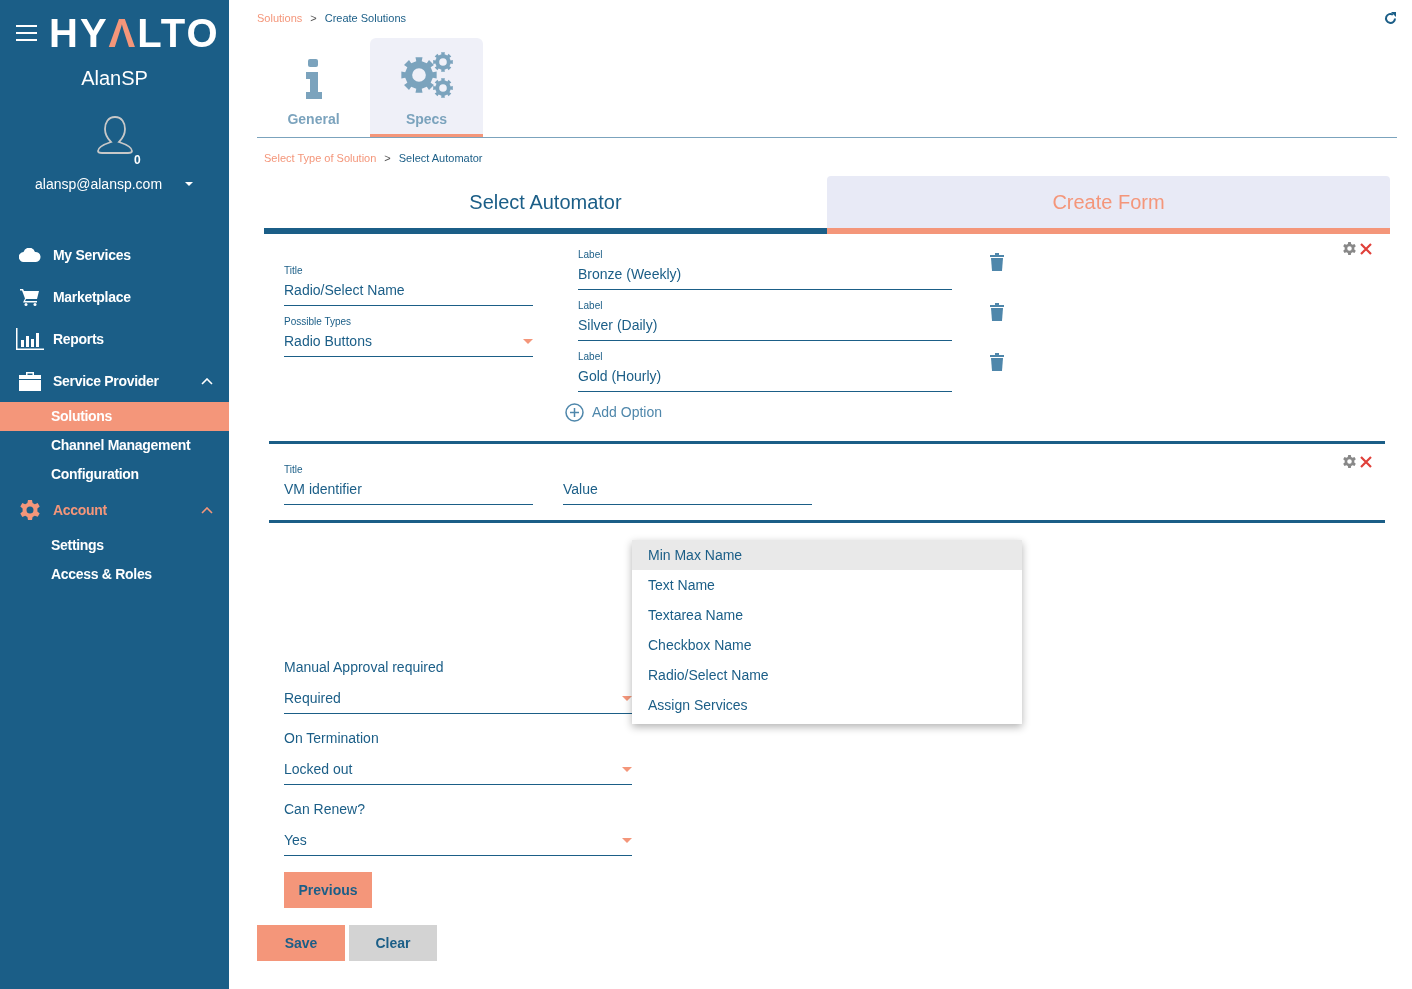  I want to click on logo: HYΛLTO, so click(134, 33).